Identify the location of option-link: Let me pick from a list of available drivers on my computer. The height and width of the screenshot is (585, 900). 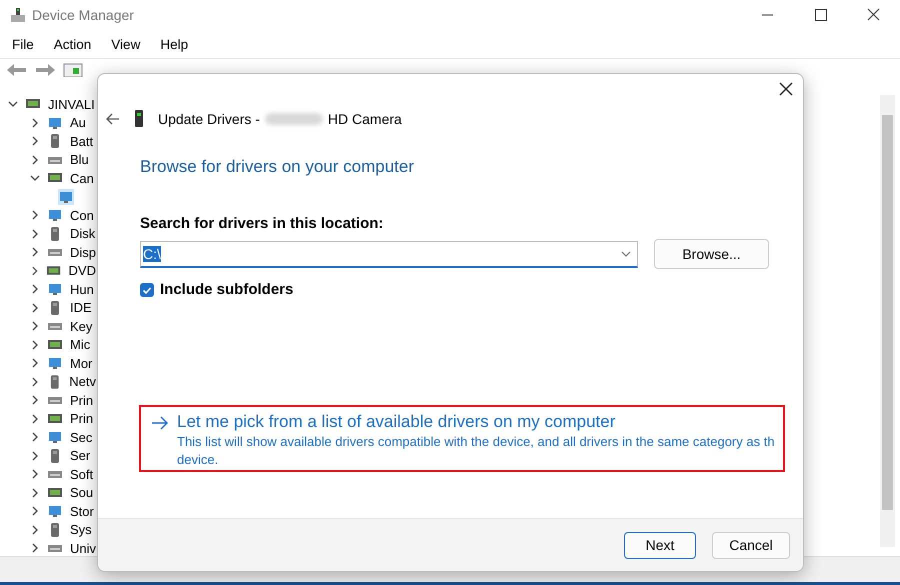
(476, 422).